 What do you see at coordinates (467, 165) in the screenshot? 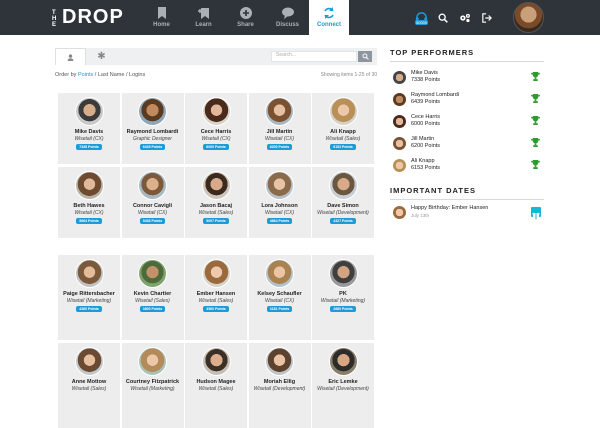
I see `performer-item: Ali Knapp 6153 Points` at bounding box center [467, 165].